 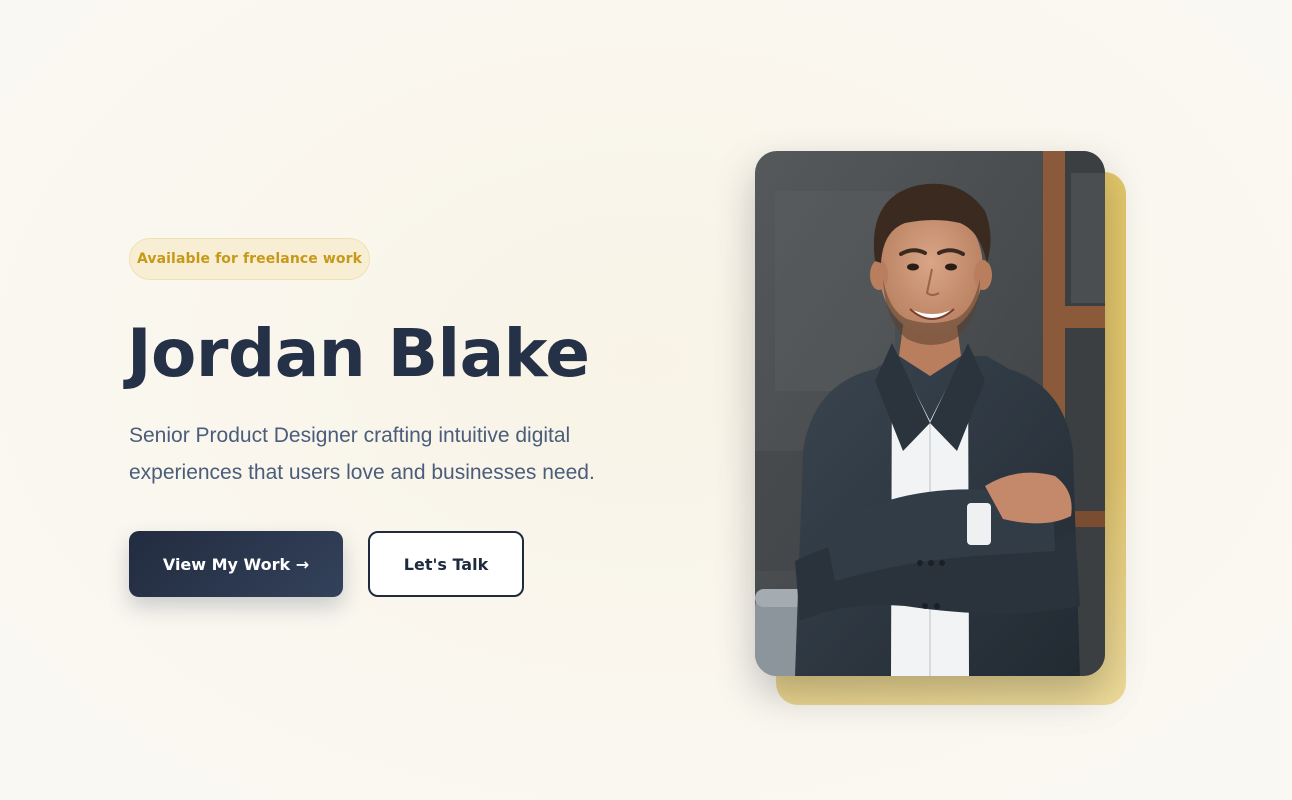 What do you see at coordinates (249, 259) in the screenshot?
I see `availability-badge: Available for freelance work` at bounding box center [249, 259].